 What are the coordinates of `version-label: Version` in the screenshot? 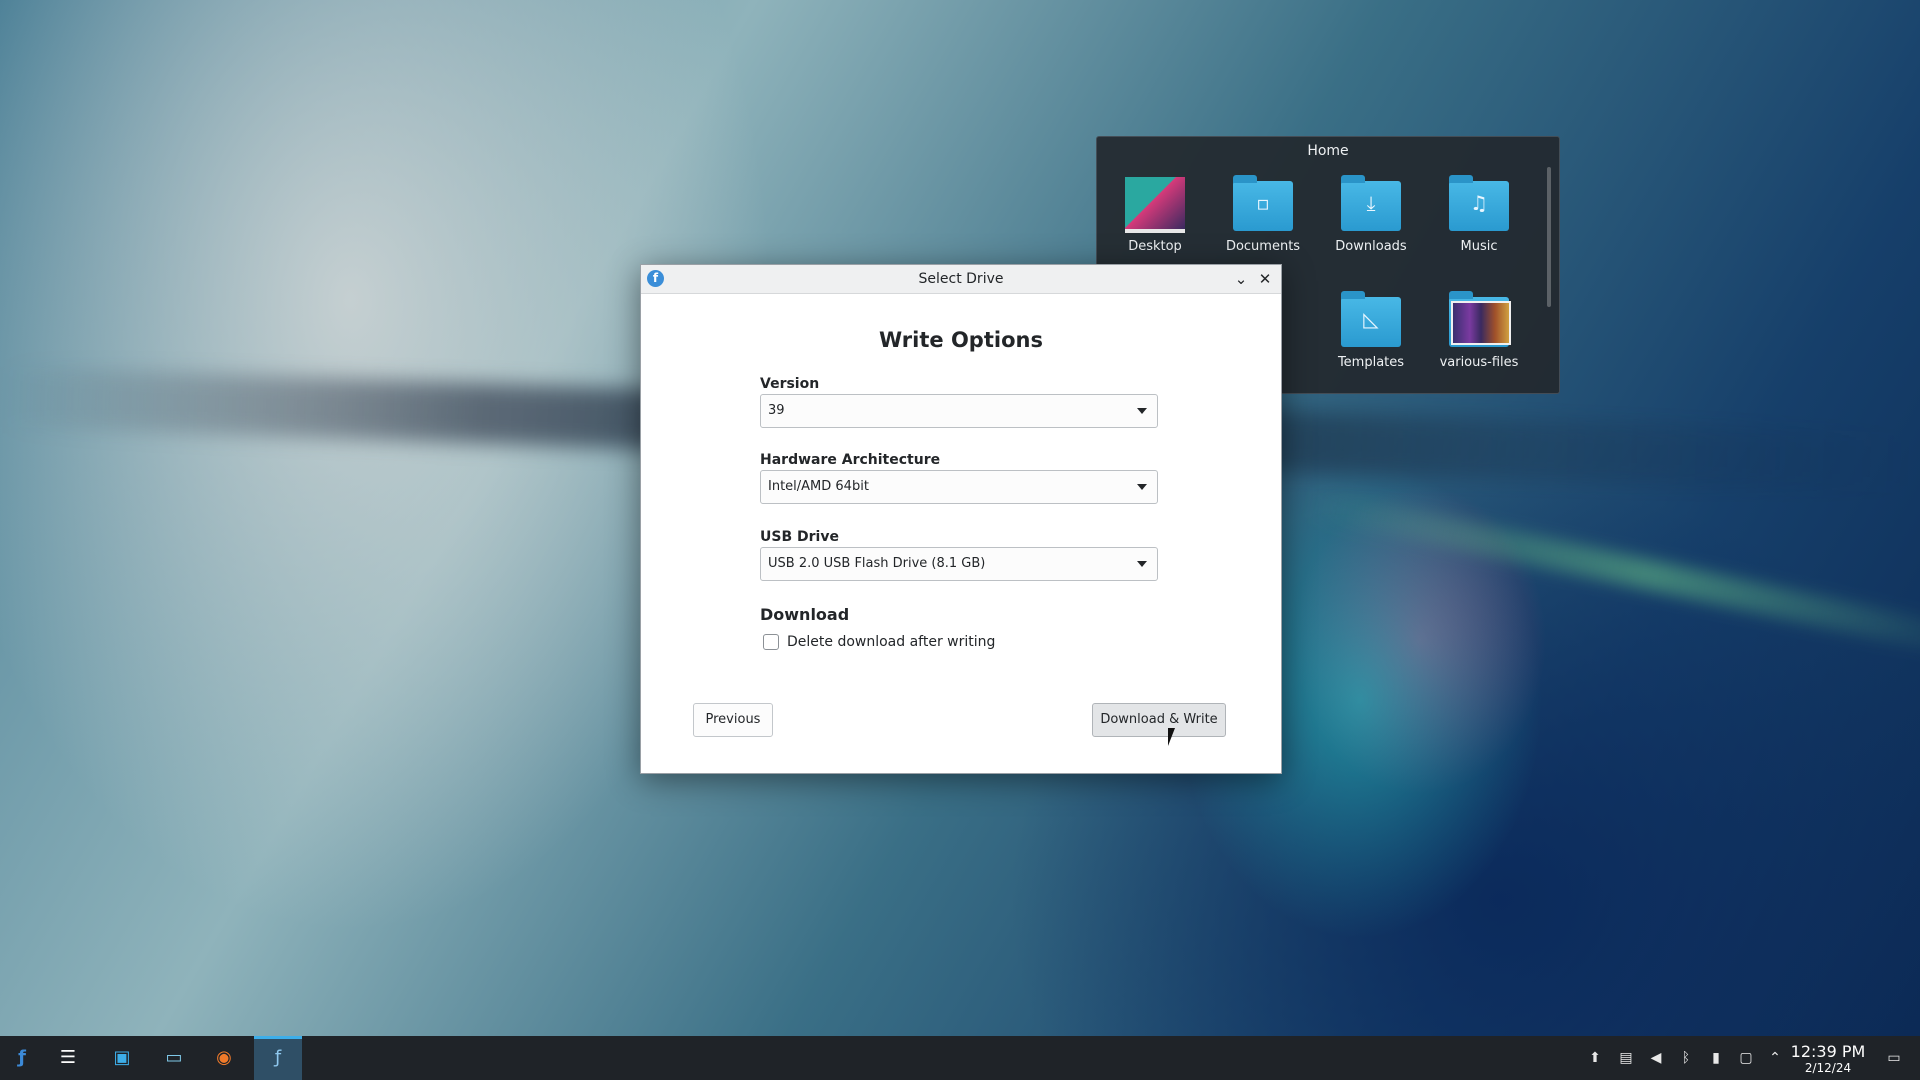 It's located at (790, 384).